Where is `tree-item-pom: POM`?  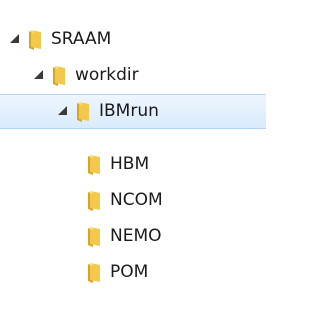 tree-item-pom: POM is located at coordinates (133, 272).